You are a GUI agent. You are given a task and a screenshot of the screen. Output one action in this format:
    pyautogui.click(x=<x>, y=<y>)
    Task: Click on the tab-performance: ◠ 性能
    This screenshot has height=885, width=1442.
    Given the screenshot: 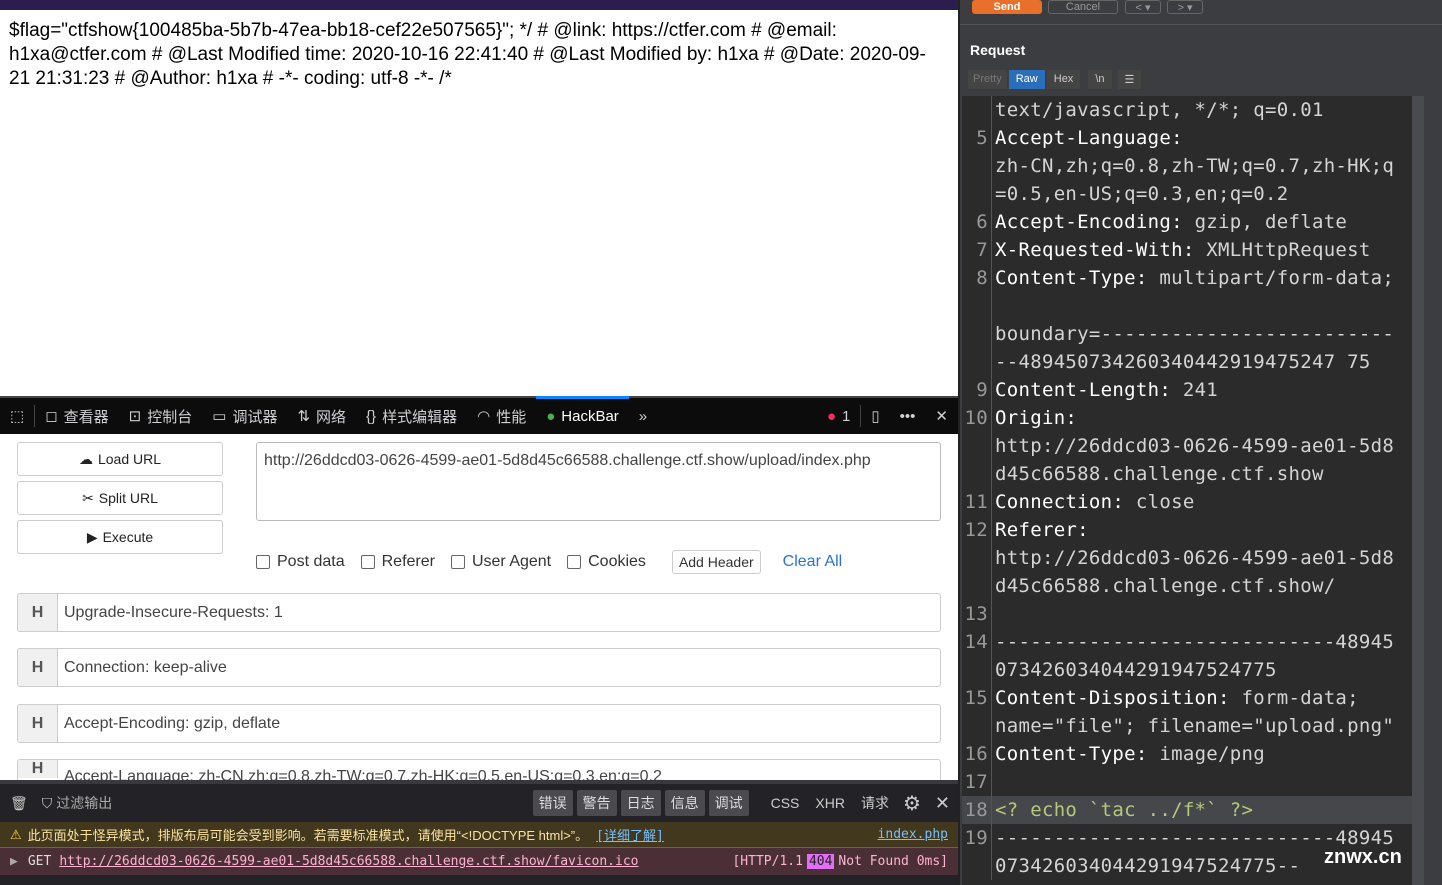 What is the action you would take?
    pyautogui.click(x=501, y=416)
    